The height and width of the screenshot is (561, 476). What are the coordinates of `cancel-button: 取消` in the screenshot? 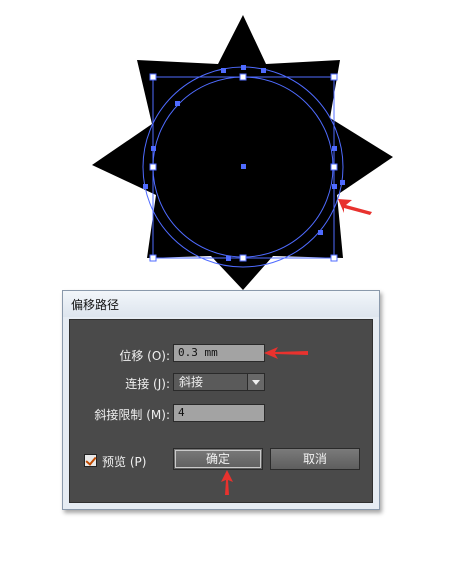 It's located at (315, 459).